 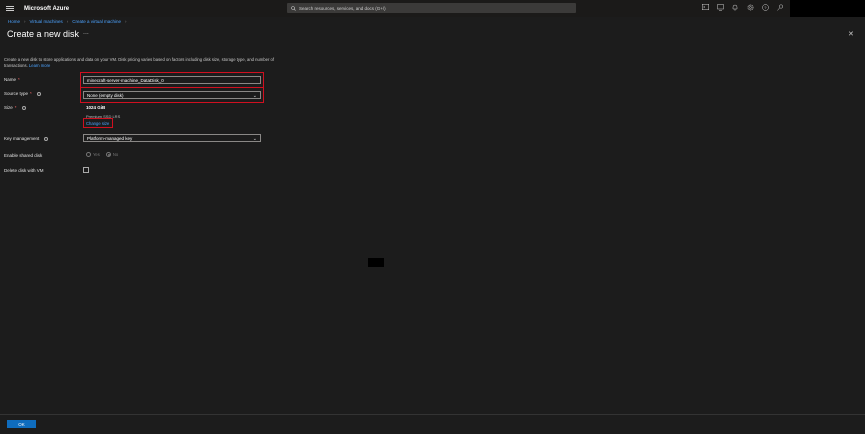 I want to click on disk-name-value: minecraft-server-machine_DataDisk_0, so click(x=125, y=80).